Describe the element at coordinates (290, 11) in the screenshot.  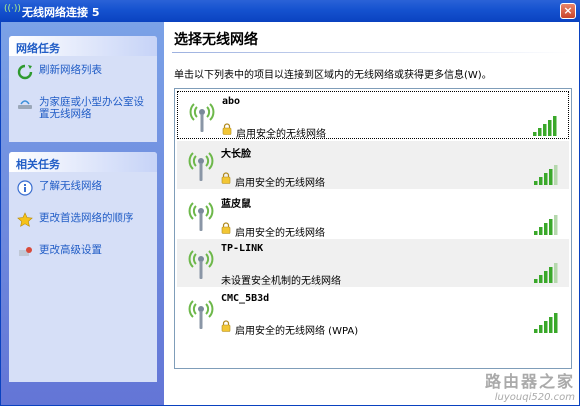
I see `title-bar: ((·)) 无线网络连接 5 ×` at that location.